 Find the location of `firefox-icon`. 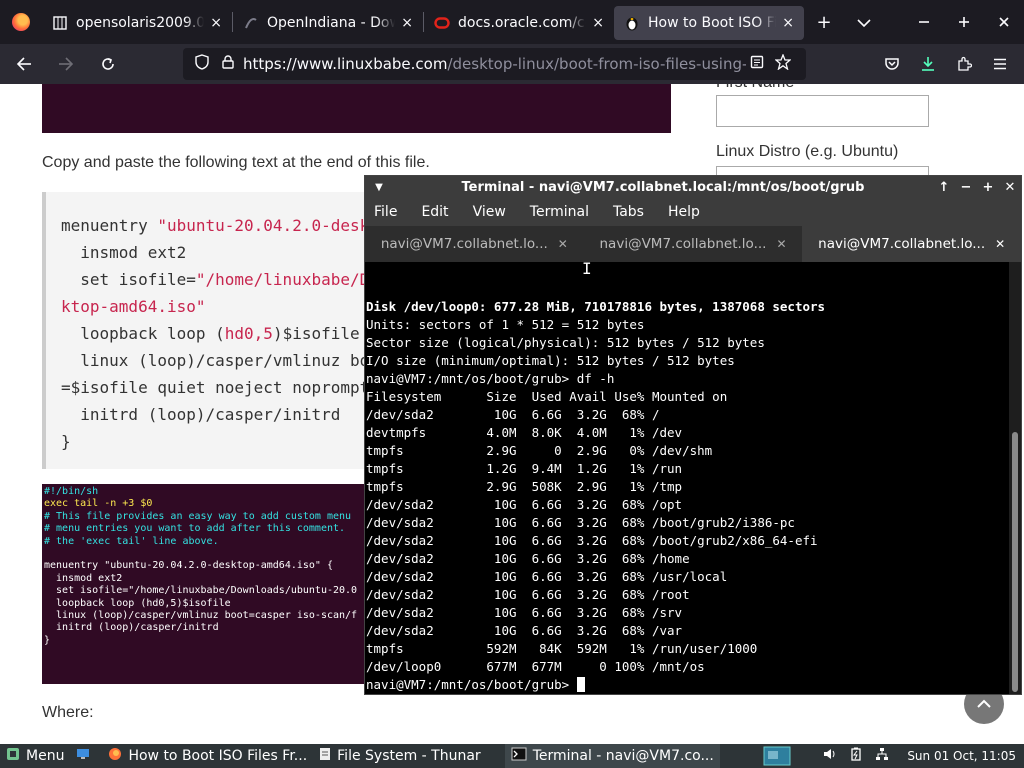

firefox-icon is located at coordinates (115, 756).